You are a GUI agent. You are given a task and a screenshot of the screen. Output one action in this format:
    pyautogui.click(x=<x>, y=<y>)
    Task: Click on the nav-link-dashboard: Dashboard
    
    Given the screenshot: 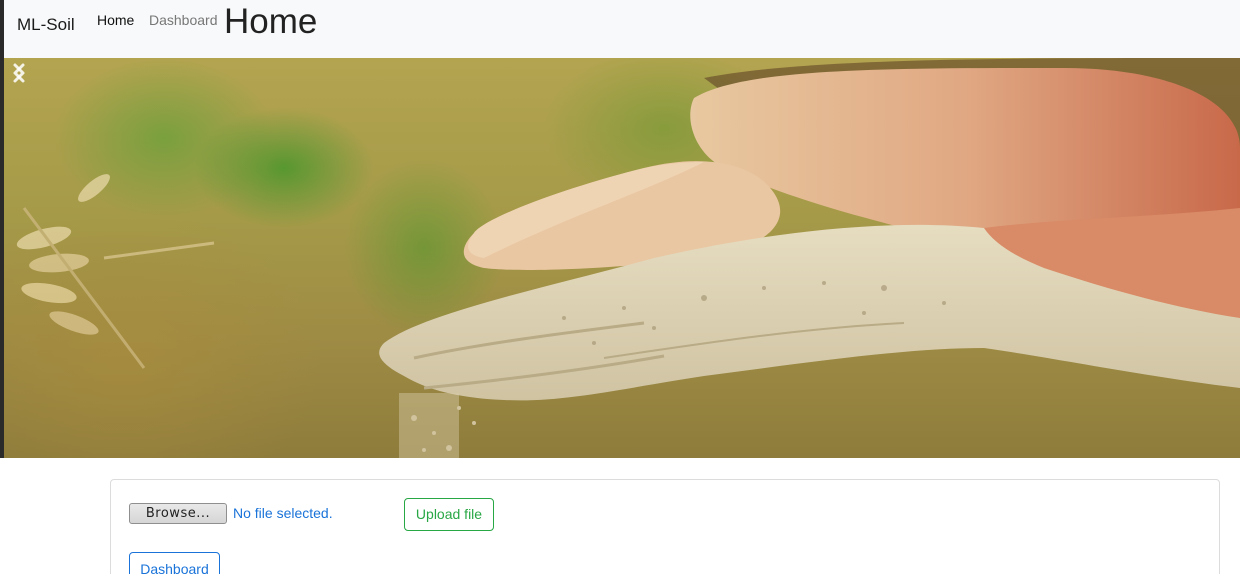 What is the action you would take?
    pyautogui.click(x=183, y=20)
    